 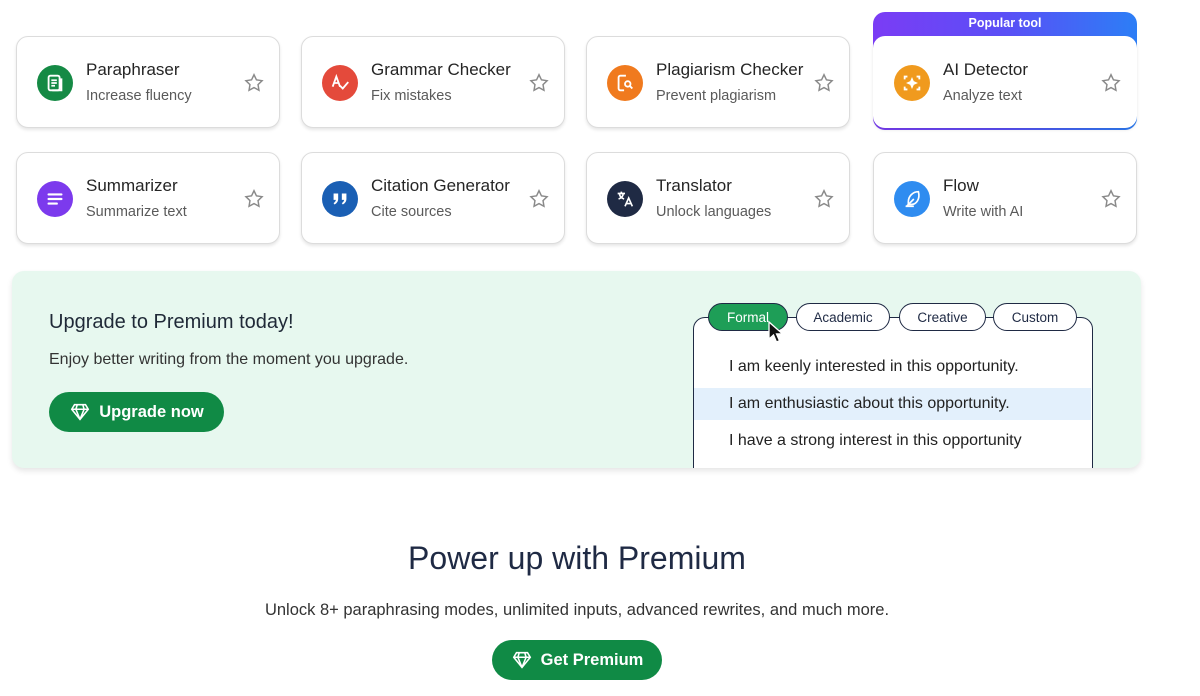 I want to click on tool-title: Citation Generator, so click(x=440, y=185).